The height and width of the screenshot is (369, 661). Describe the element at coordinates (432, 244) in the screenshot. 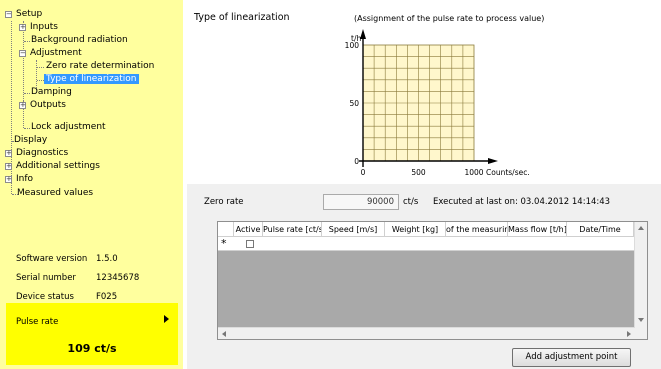

I see `table-row-new: *` at that location.